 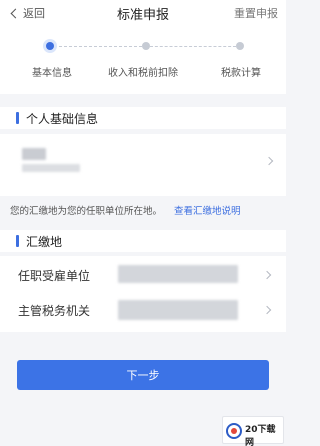 I want to click on site-watermark: 20下载网, so click(x=253, y=431).